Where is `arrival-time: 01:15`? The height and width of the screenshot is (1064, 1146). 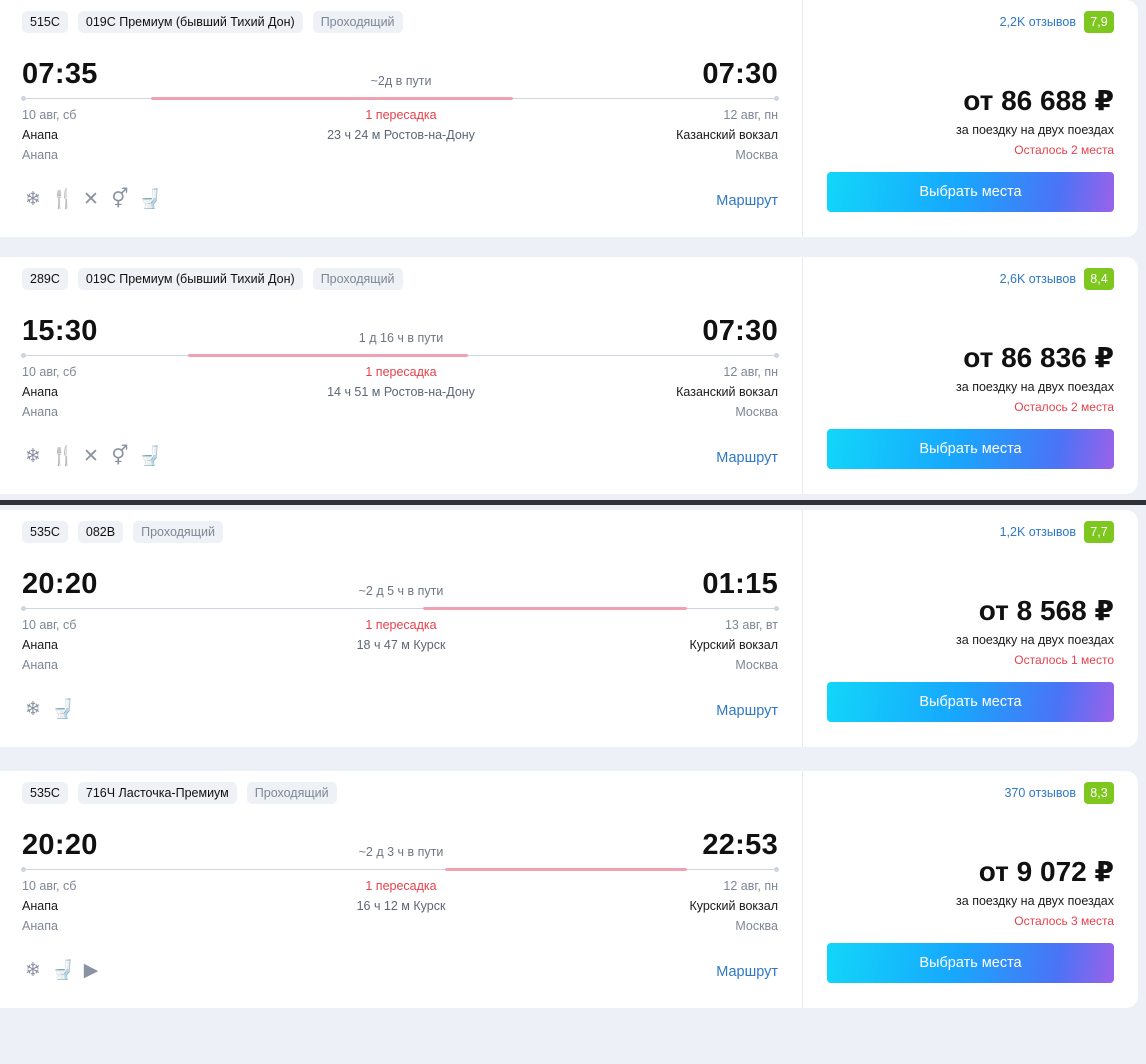
arrival-time: 01:15 is located at coordinates (740, 584).